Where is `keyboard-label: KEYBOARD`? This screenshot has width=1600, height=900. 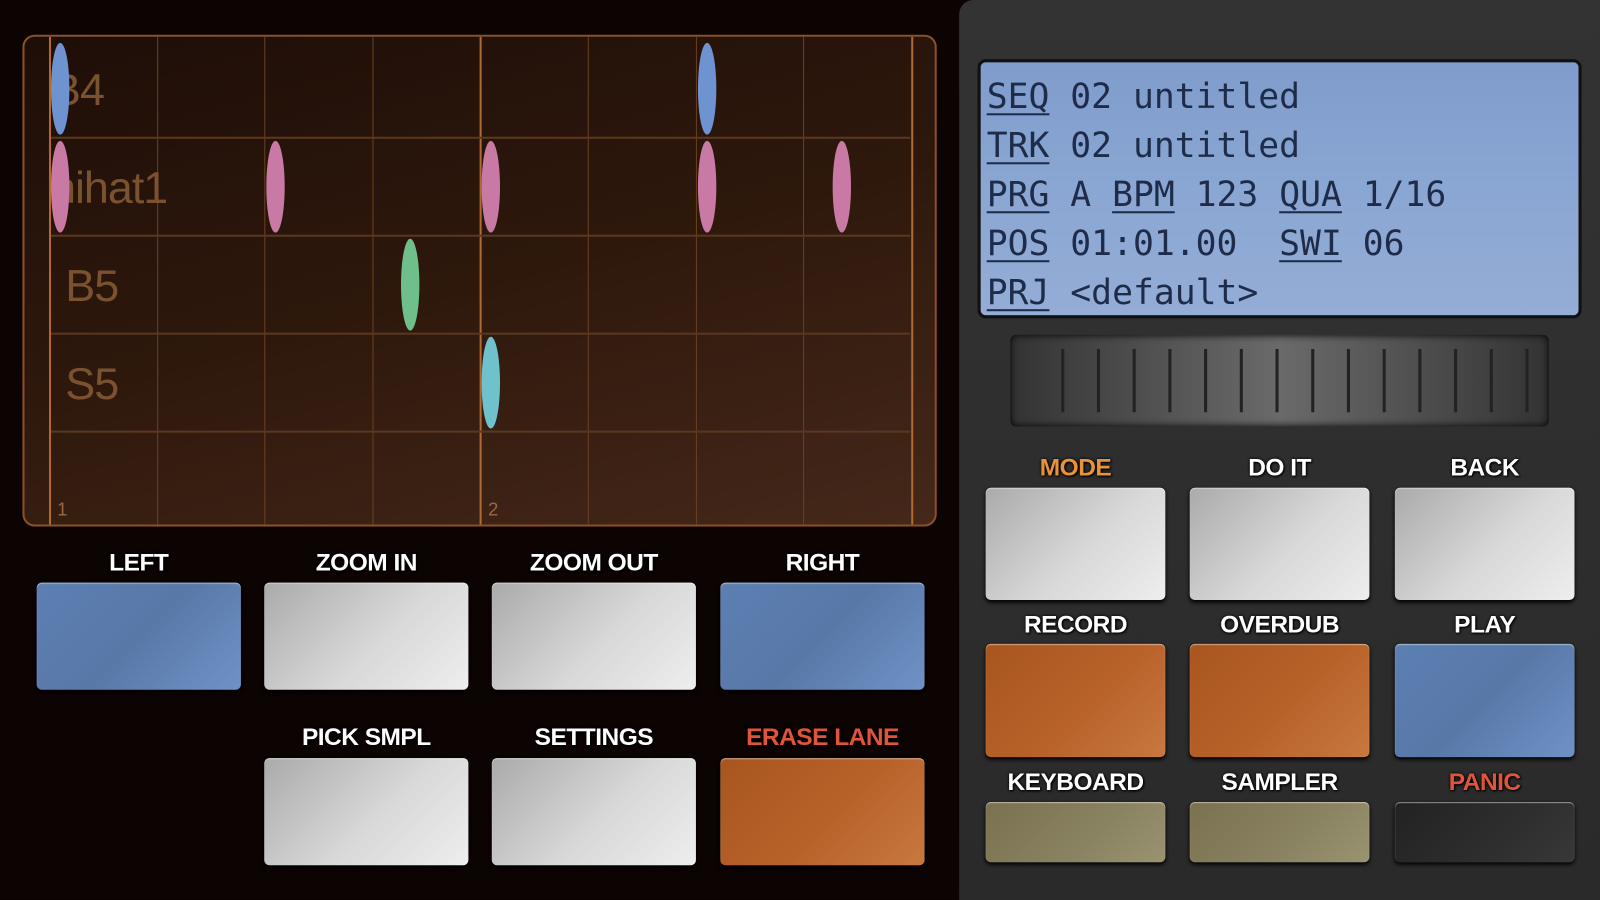
keyboard-label: KEYBOARD is located at coordinates (1075, 782).